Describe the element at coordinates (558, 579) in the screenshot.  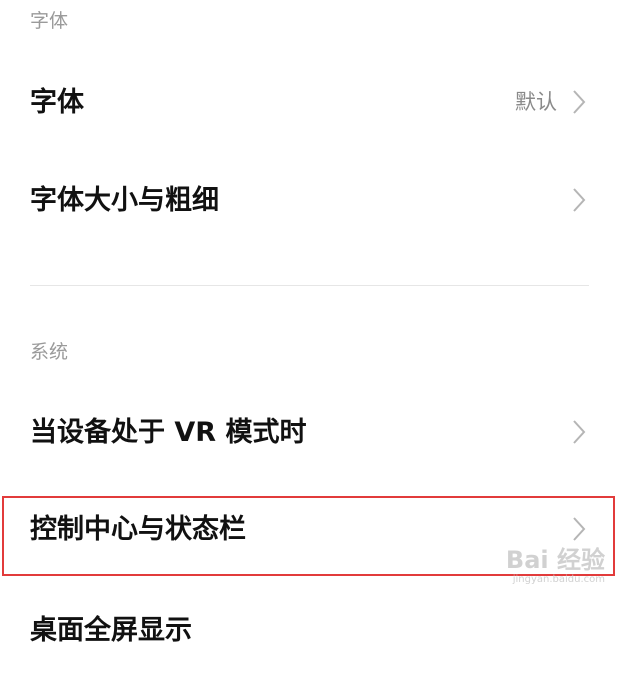
I see `watermark-url: jingyan.baidu.com` at that location.